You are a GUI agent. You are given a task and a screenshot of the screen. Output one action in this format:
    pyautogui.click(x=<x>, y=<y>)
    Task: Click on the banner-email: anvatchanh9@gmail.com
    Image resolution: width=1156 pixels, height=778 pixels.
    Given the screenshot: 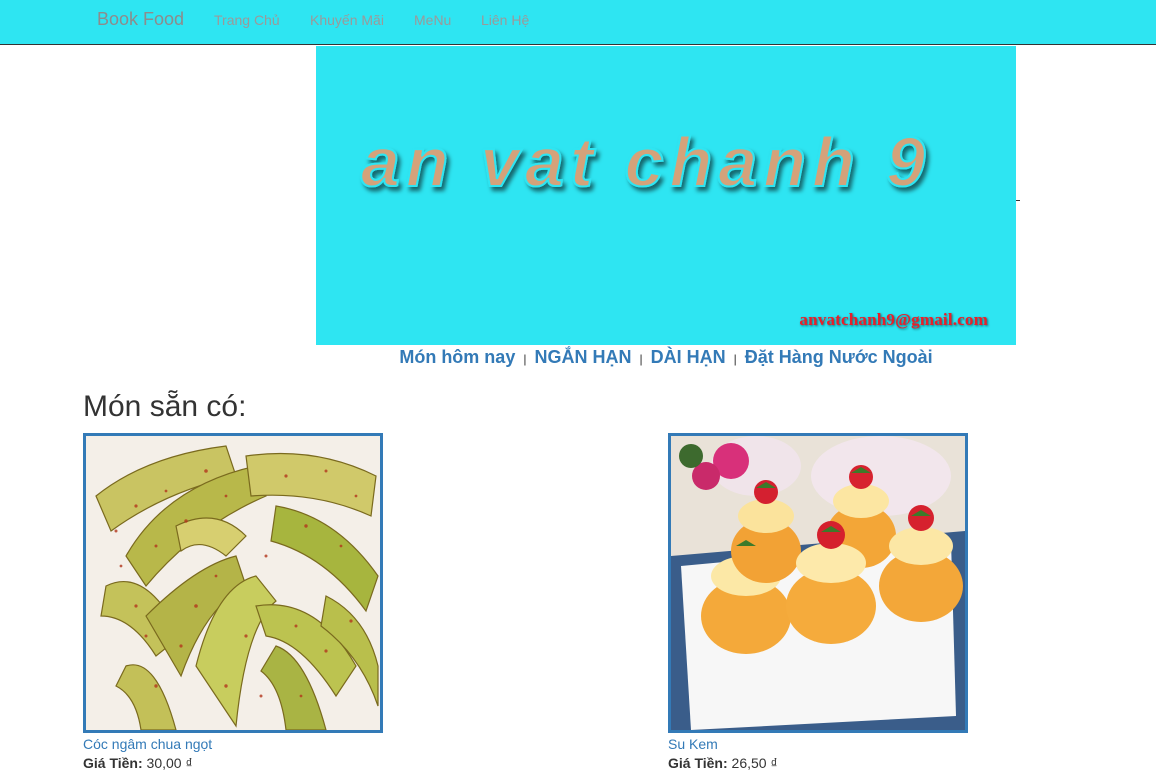 What is the action you would take?
    pyautogui.click(x=893, y=319)
    